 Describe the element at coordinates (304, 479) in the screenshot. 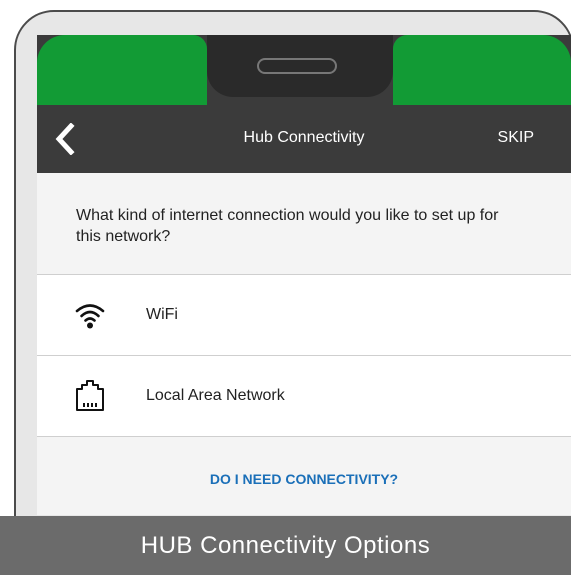

I see `connectivity-help-link: DO I NEED CONNECTIVITY?` at that location.